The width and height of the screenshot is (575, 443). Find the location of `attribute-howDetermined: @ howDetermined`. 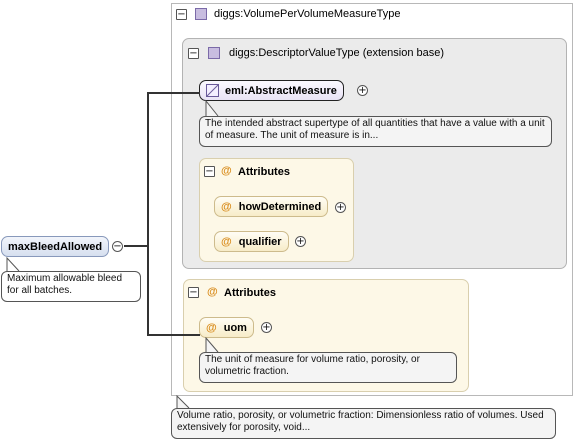

attribute-howDetermined: @ howDetermined is located at coordinates (271, 206).